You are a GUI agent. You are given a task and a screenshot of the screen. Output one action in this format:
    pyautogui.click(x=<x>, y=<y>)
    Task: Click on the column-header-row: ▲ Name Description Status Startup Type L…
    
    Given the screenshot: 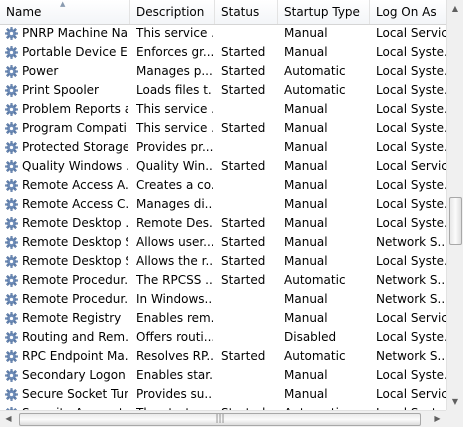 What is the action you would take?
    pyautogui.click(x=223, y=12)
    